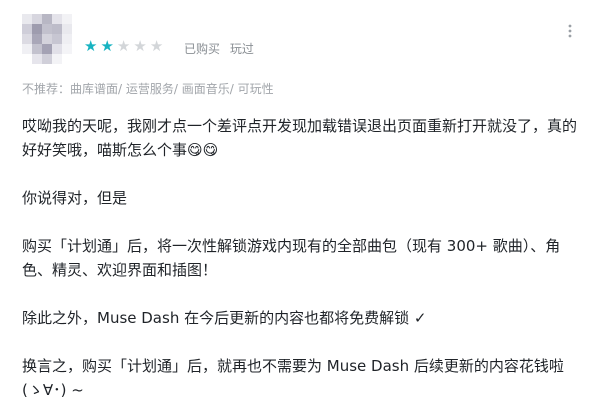  Describe the element at coordinates (205, 89) in the screenshot. I see `tag-item: 画面音乐` at that location.